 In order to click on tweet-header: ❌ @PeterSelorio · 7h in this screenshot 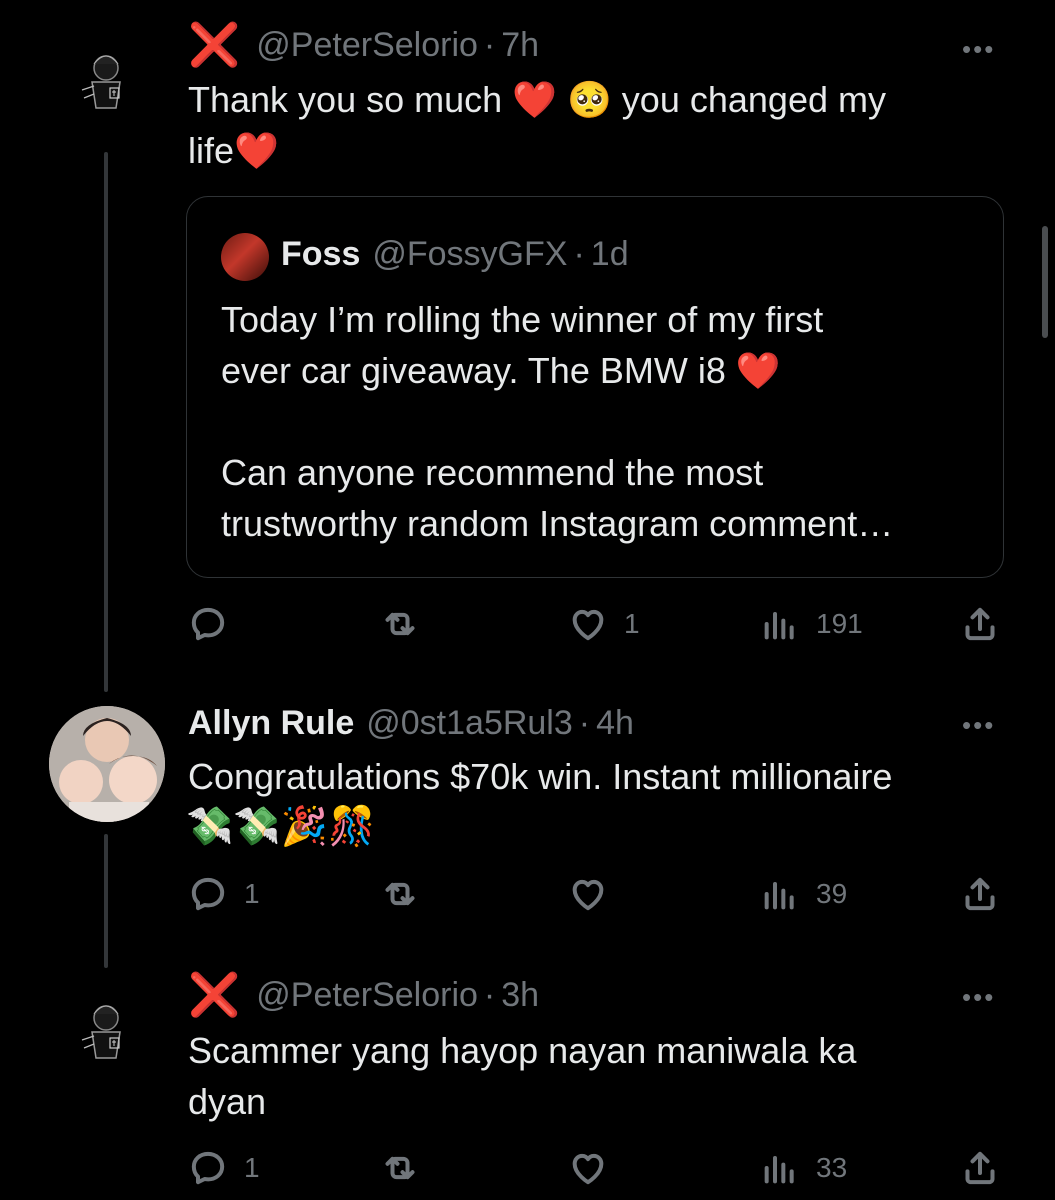, I will do `click(363, 45)`.